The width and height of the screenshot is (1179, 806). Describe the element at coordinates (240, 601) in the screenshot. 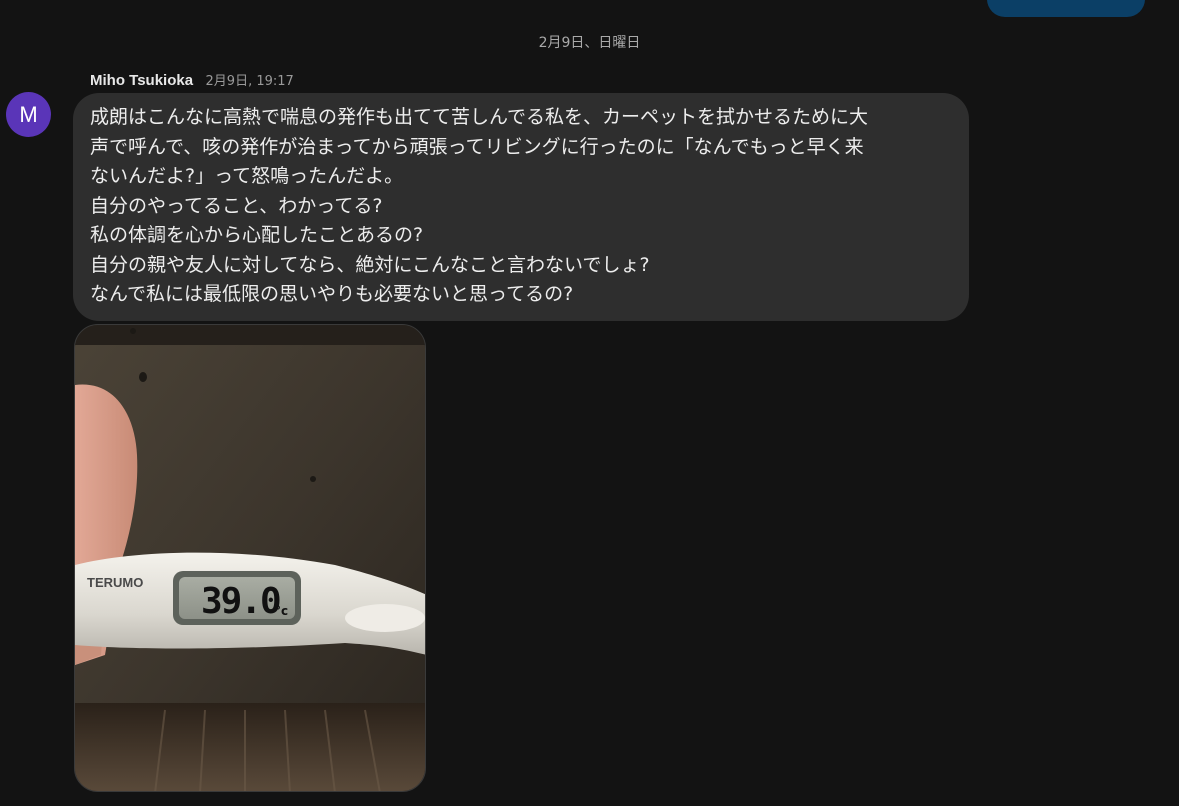

I see `thermometer-reading: 39.0` at that location.